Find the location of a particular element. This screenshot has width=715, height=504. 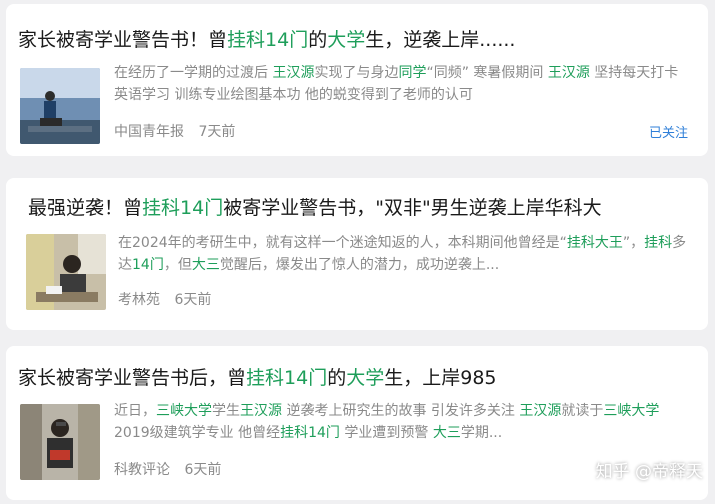

text-segment: 学生 is located at coordinates (226, 411).